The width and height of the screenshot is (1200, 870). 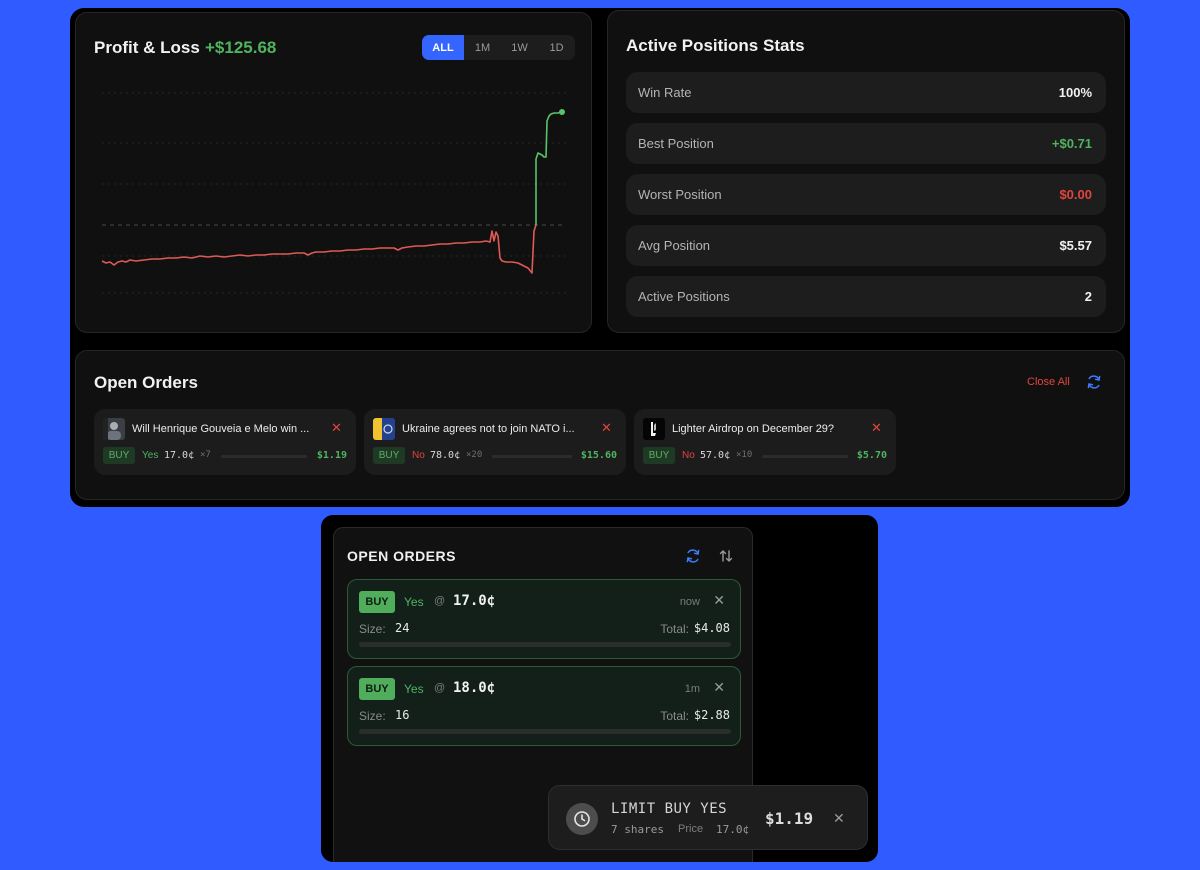 What do you see at coordinates (866, 143) in the screenshot?
I see `stat-row-best-position: Best Position +$0.71` at bounding box center [866, 143].